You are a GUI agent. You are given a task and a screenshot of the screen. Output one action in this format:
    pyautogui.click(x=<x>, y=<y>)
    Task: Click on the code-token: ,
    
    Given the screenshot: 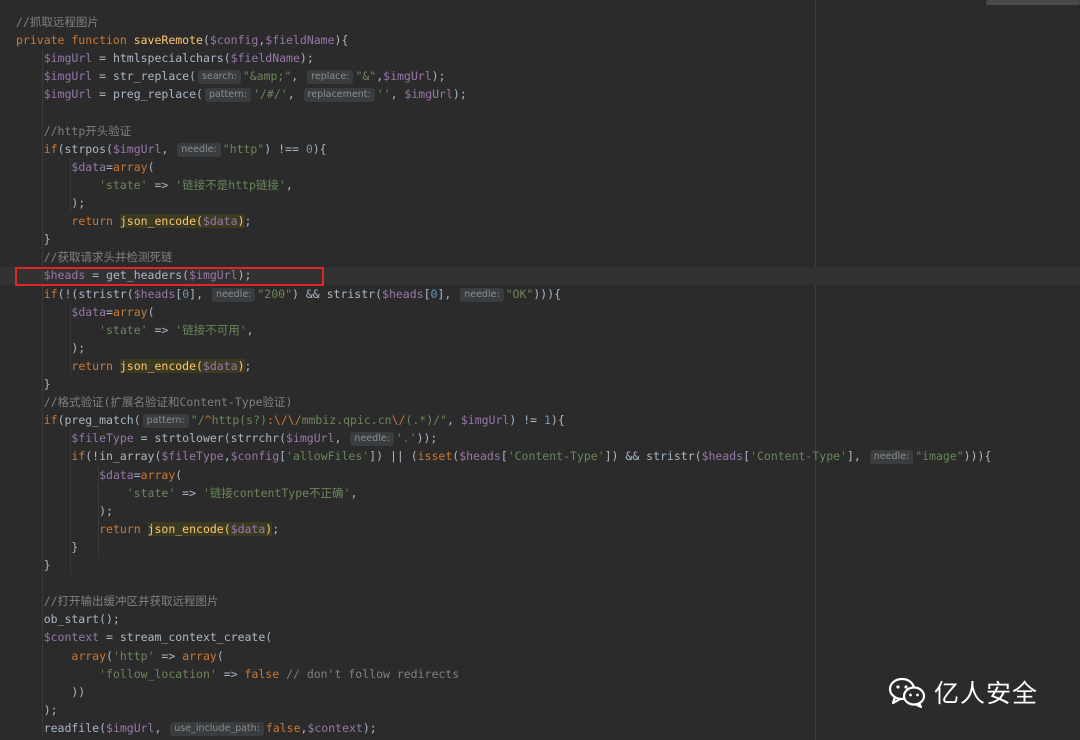 What is the action you would take?
    pyautogui.click(x=454, y=420)
    